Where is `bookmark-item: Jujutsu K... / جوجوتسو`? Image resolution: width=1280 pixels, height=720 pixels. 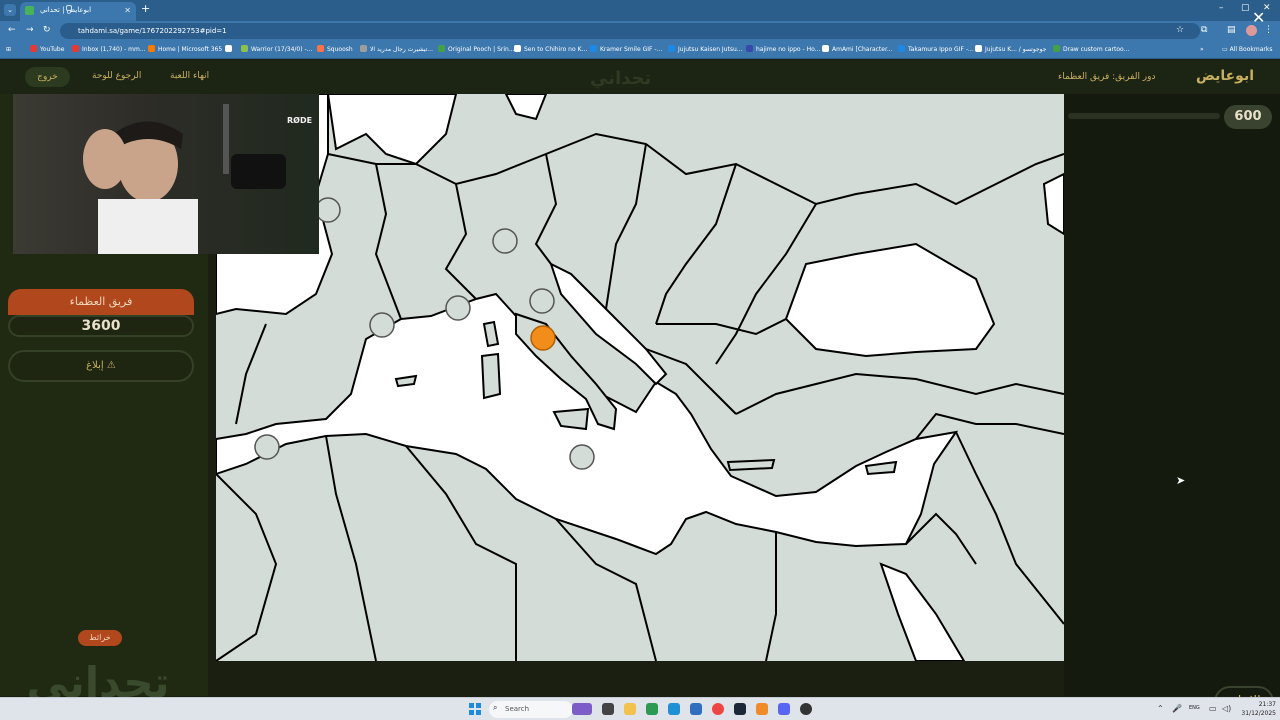
bookmark-item: Jujutsu K... / جوجوتسو is located at coordinates (1010, 50).